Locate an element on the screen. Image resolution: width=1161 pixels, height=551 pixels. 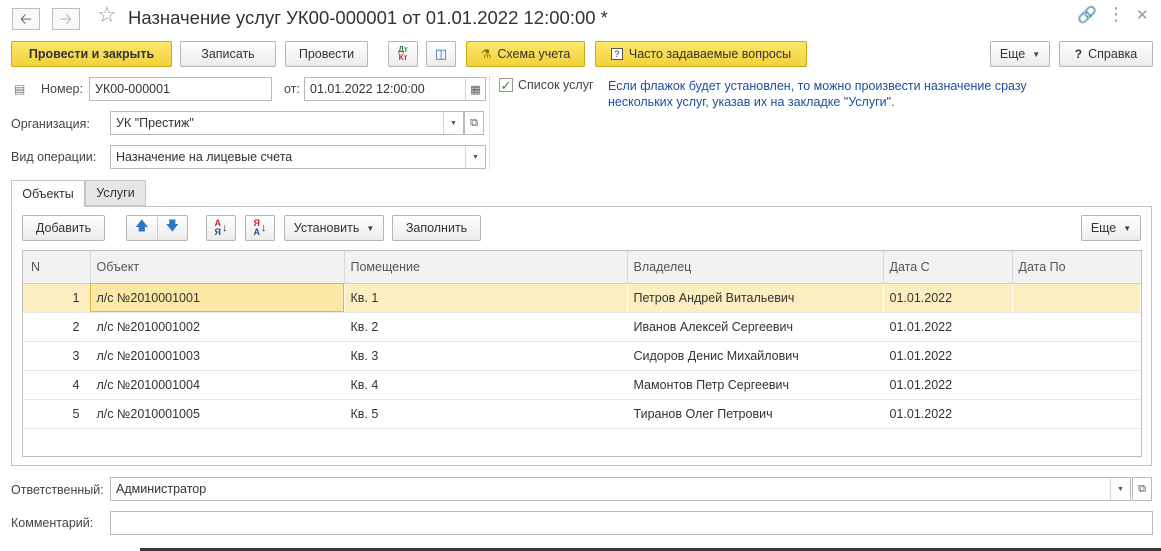
more-menu-icon: ⋮ is located at coordinates (1116, 14).